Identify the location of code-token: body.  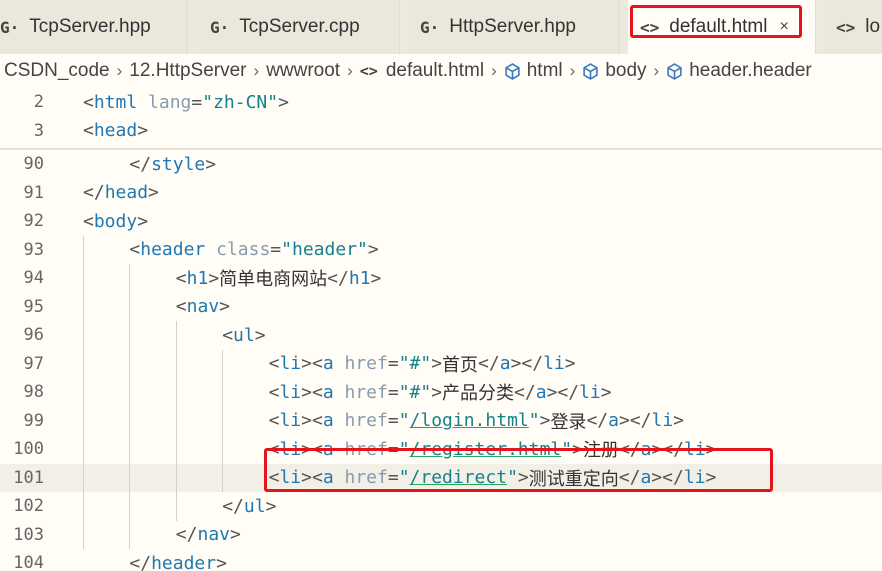
(115, 221).